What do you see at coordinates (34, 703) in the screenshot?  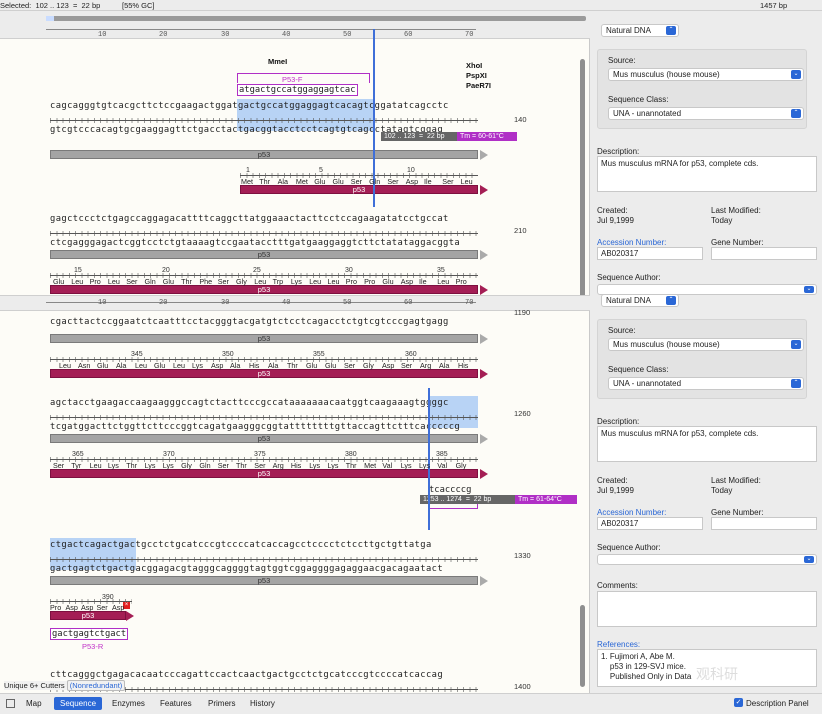 I see `tab-map: Map` at bounding box center [34, 703].